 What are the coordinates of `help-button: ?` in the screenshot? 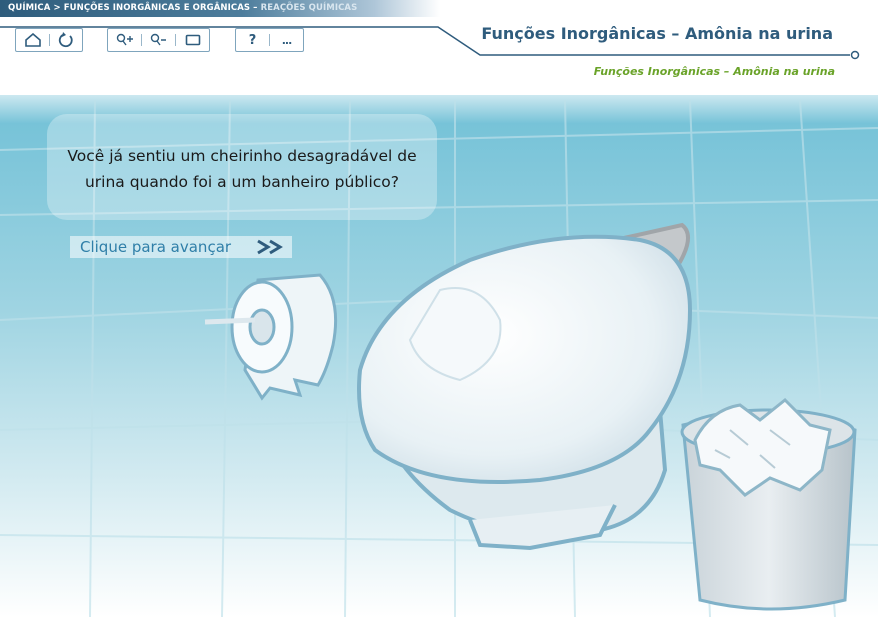 It's located at (252, 40).